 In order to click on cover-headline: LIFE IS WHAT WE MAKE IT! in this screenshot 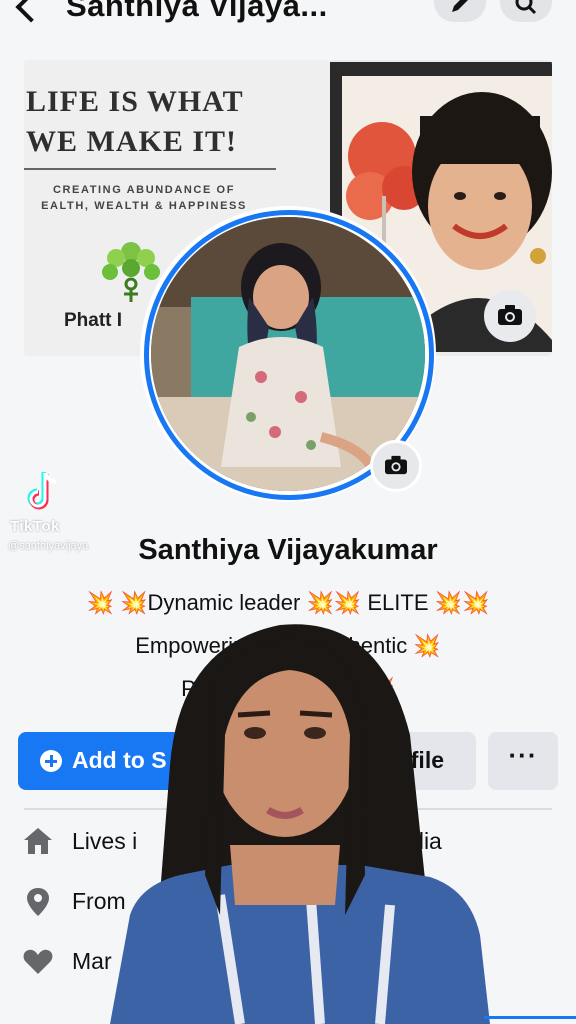, I will do `click(135, 121)`.